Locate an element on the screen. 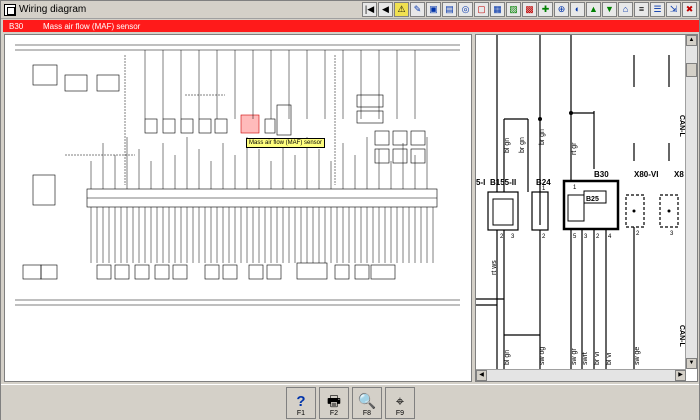  locate-key-label: F9 is located at coordinates (400, 413).